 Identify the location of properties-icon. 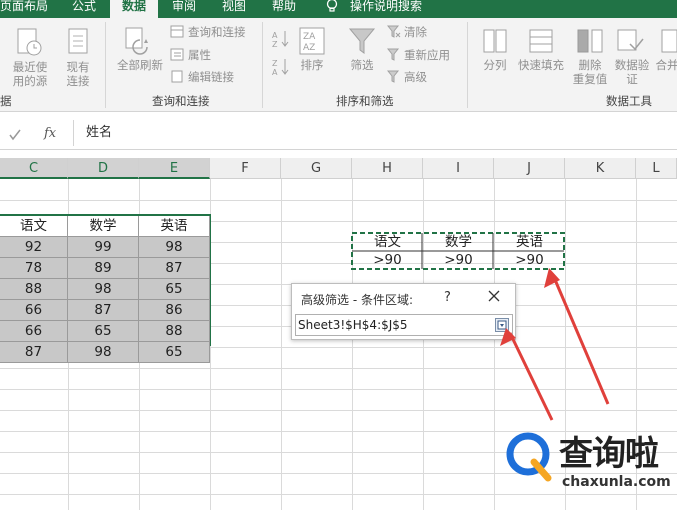
(177, 54).